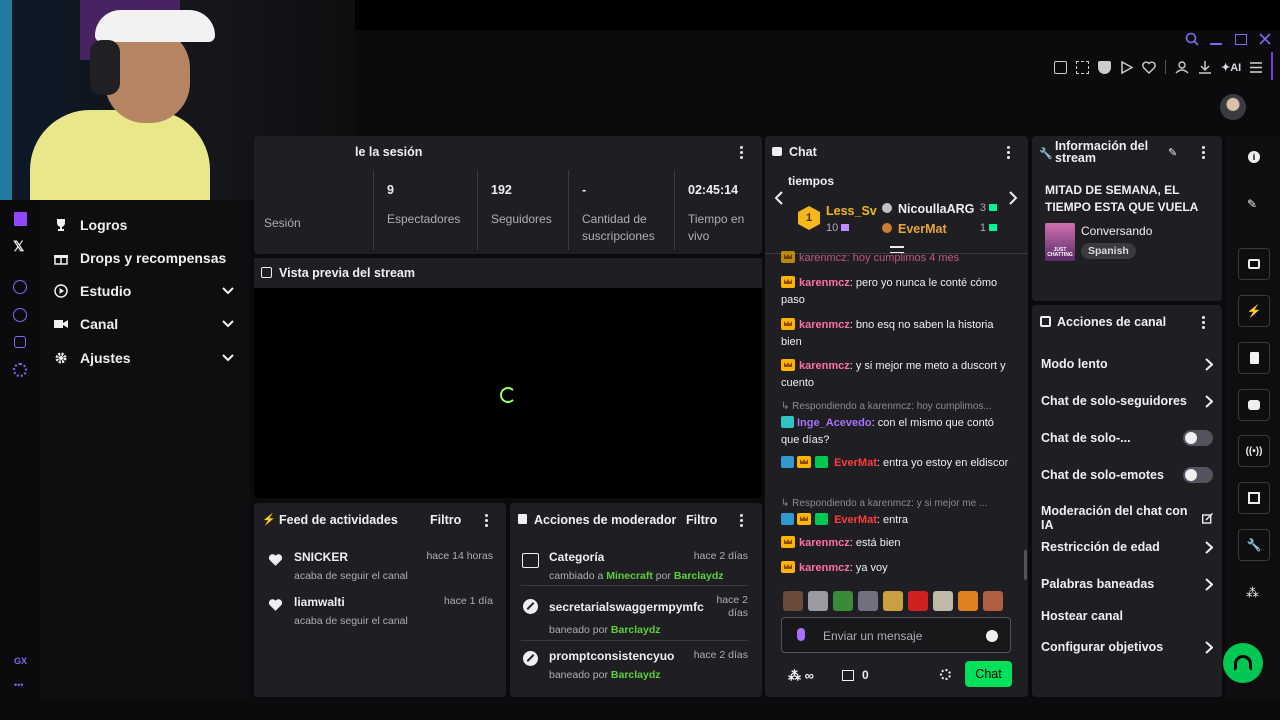  Describe the element at coordinates (945, 674) in the screenshot. I see `chat-settings-icon` at that location.